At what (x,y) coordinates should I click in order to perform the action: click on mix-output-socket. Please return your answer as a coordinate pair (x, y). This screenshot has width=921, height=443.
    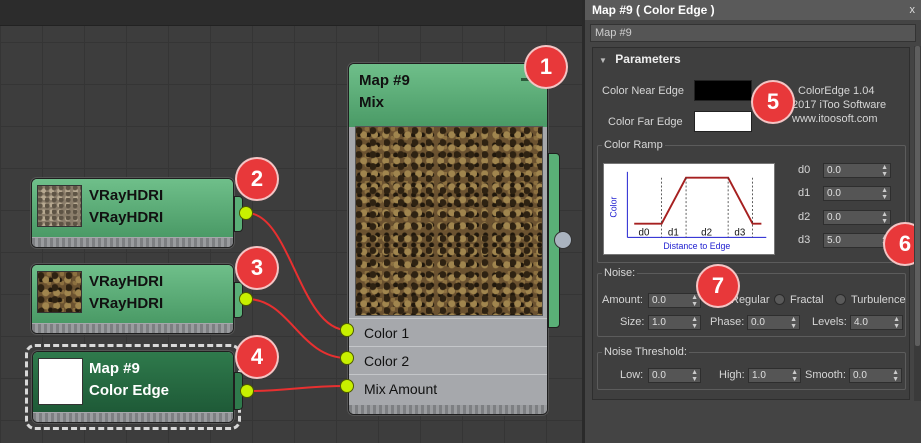
    Looking at the image, I should click on (563, 240).